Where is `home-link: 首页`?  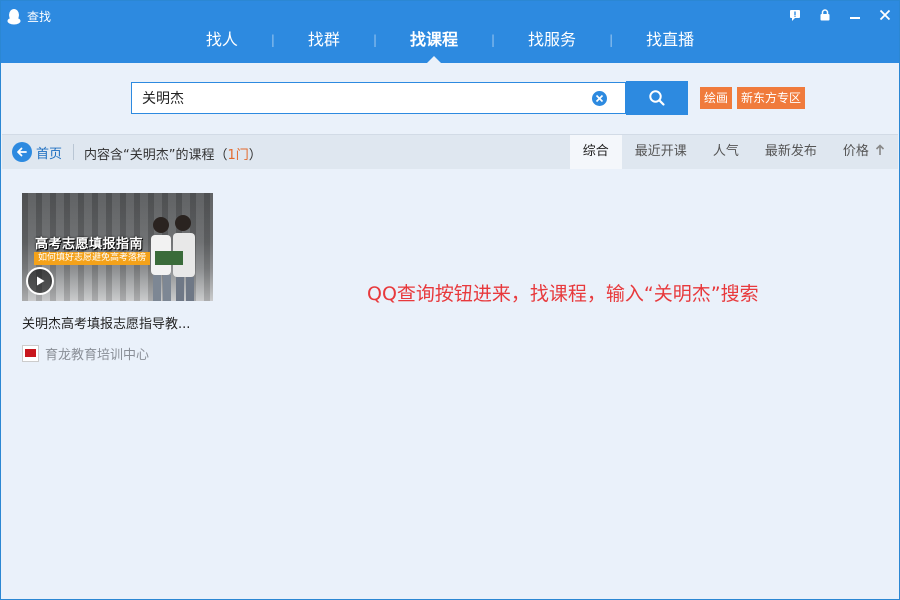
home-link: 首页 is located at coordinates (37, 152).